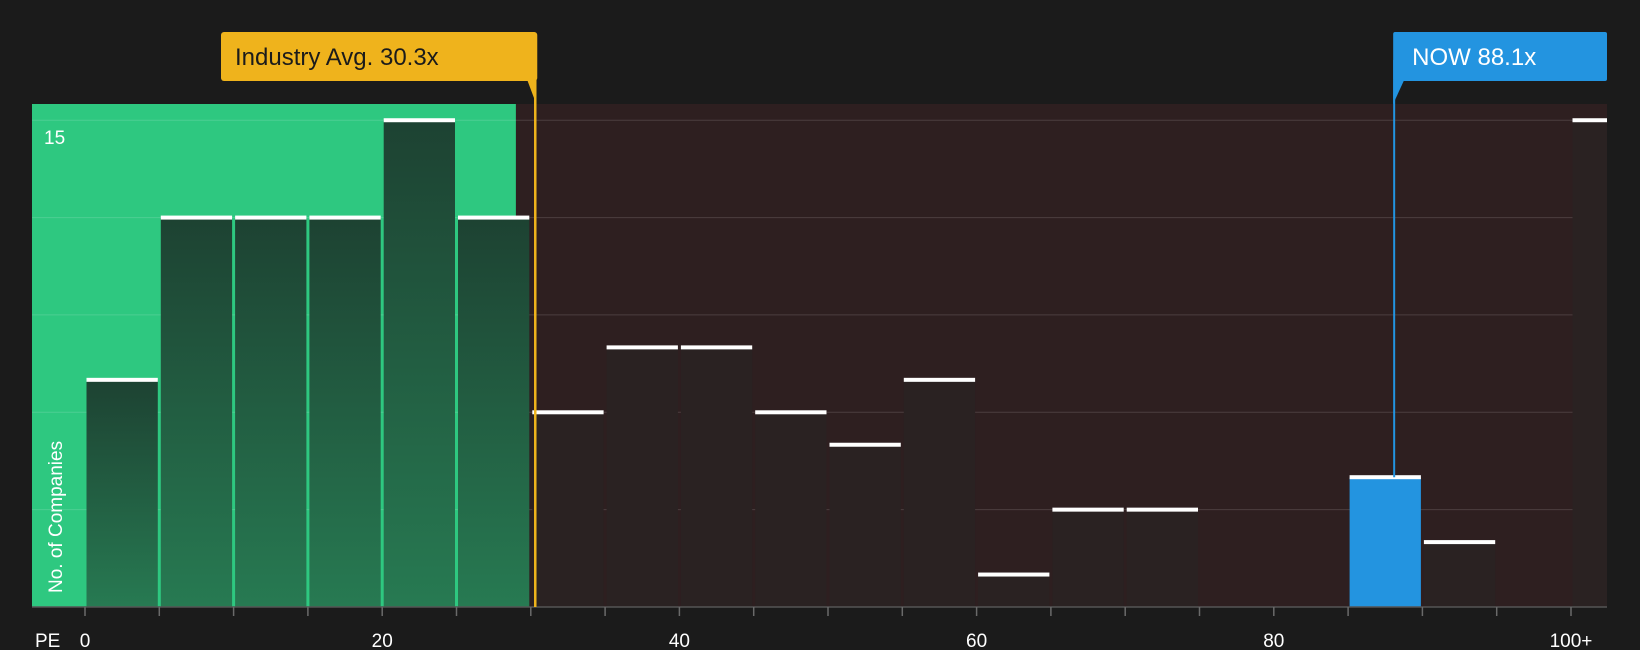 This screenshot has width=1640, height=650. I want to click on x-tick-label: 40, so click(679, 640).